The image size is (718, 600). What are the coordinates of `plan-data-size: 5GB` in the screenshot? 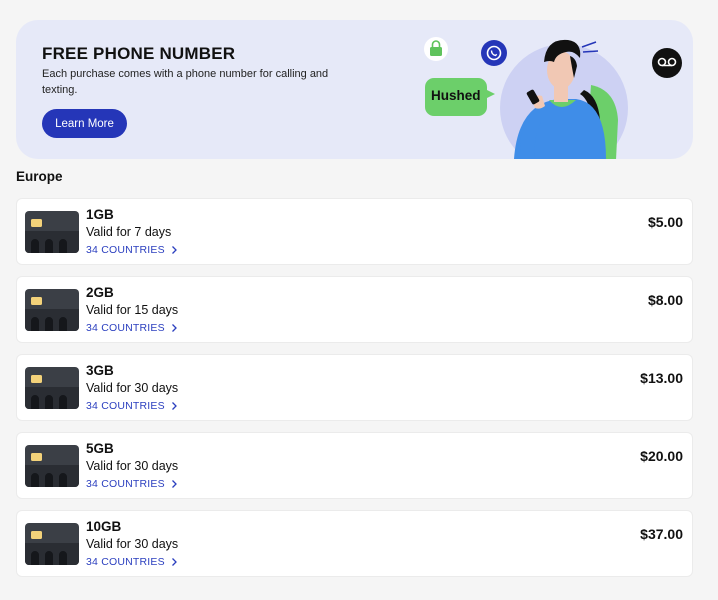 It's located at (100, 448).